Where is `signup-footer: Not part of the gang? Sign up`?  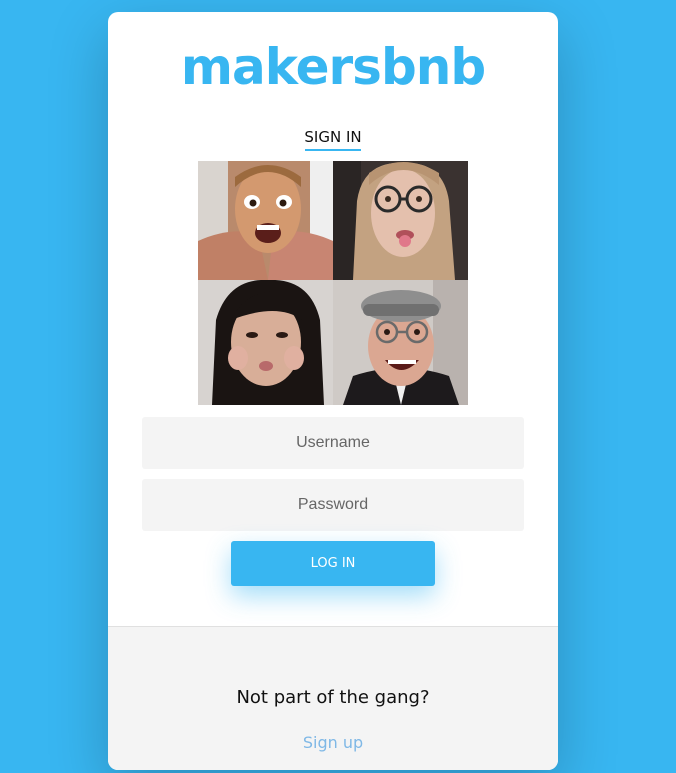 signup-footer: Not part of the gang? Sign up is located at coordinates (333, 698).